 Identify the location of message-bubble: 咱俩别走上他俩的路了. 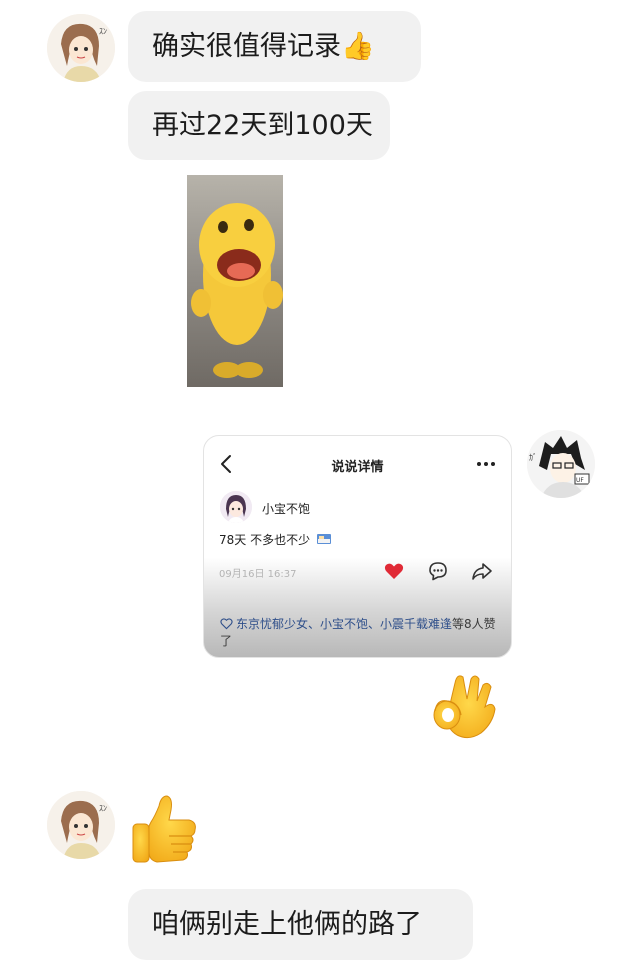
(300, 924).